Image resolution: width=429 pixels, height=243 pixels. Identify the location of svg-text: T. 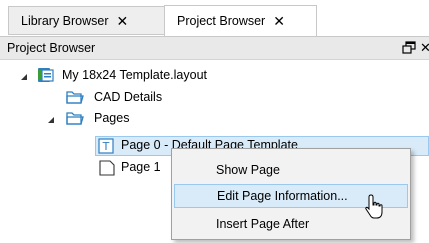
(106, 146).